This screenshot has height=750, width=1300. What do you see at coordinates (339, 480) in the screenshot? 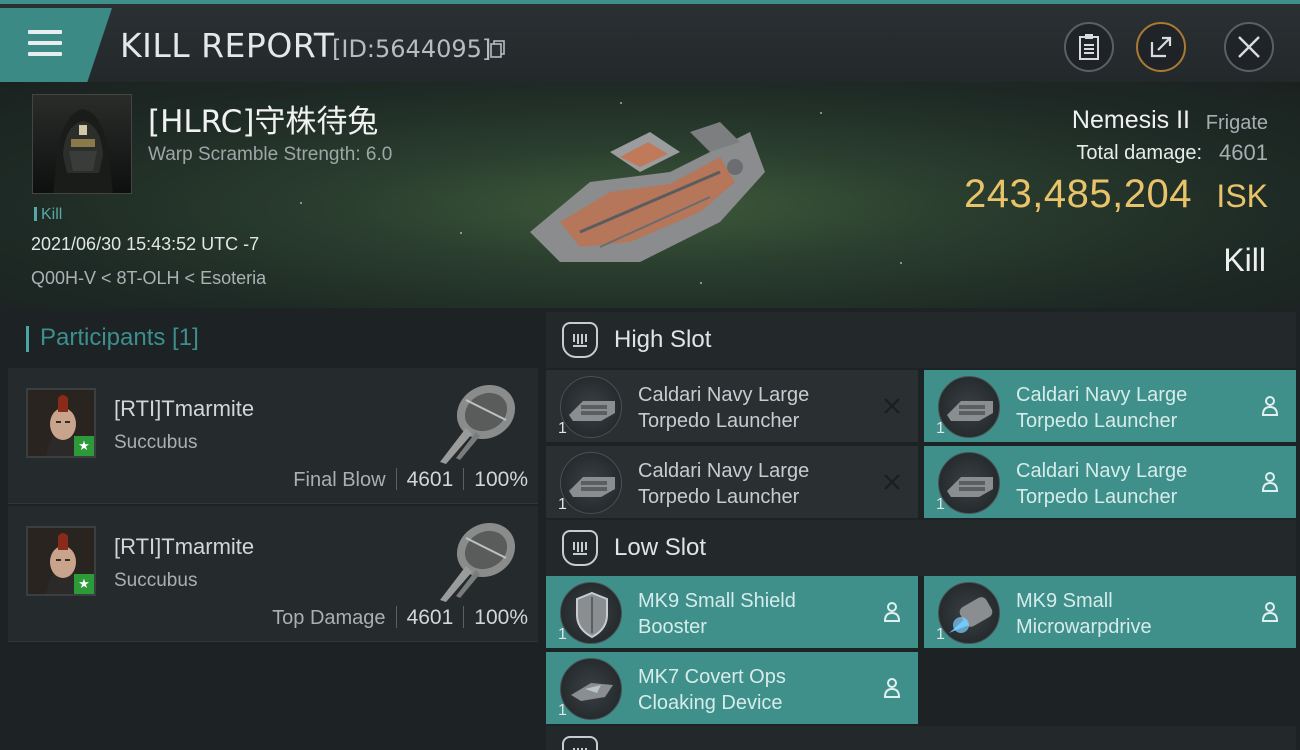
I see `attacker-label: Final Blow` at bounding box center [339, 480].